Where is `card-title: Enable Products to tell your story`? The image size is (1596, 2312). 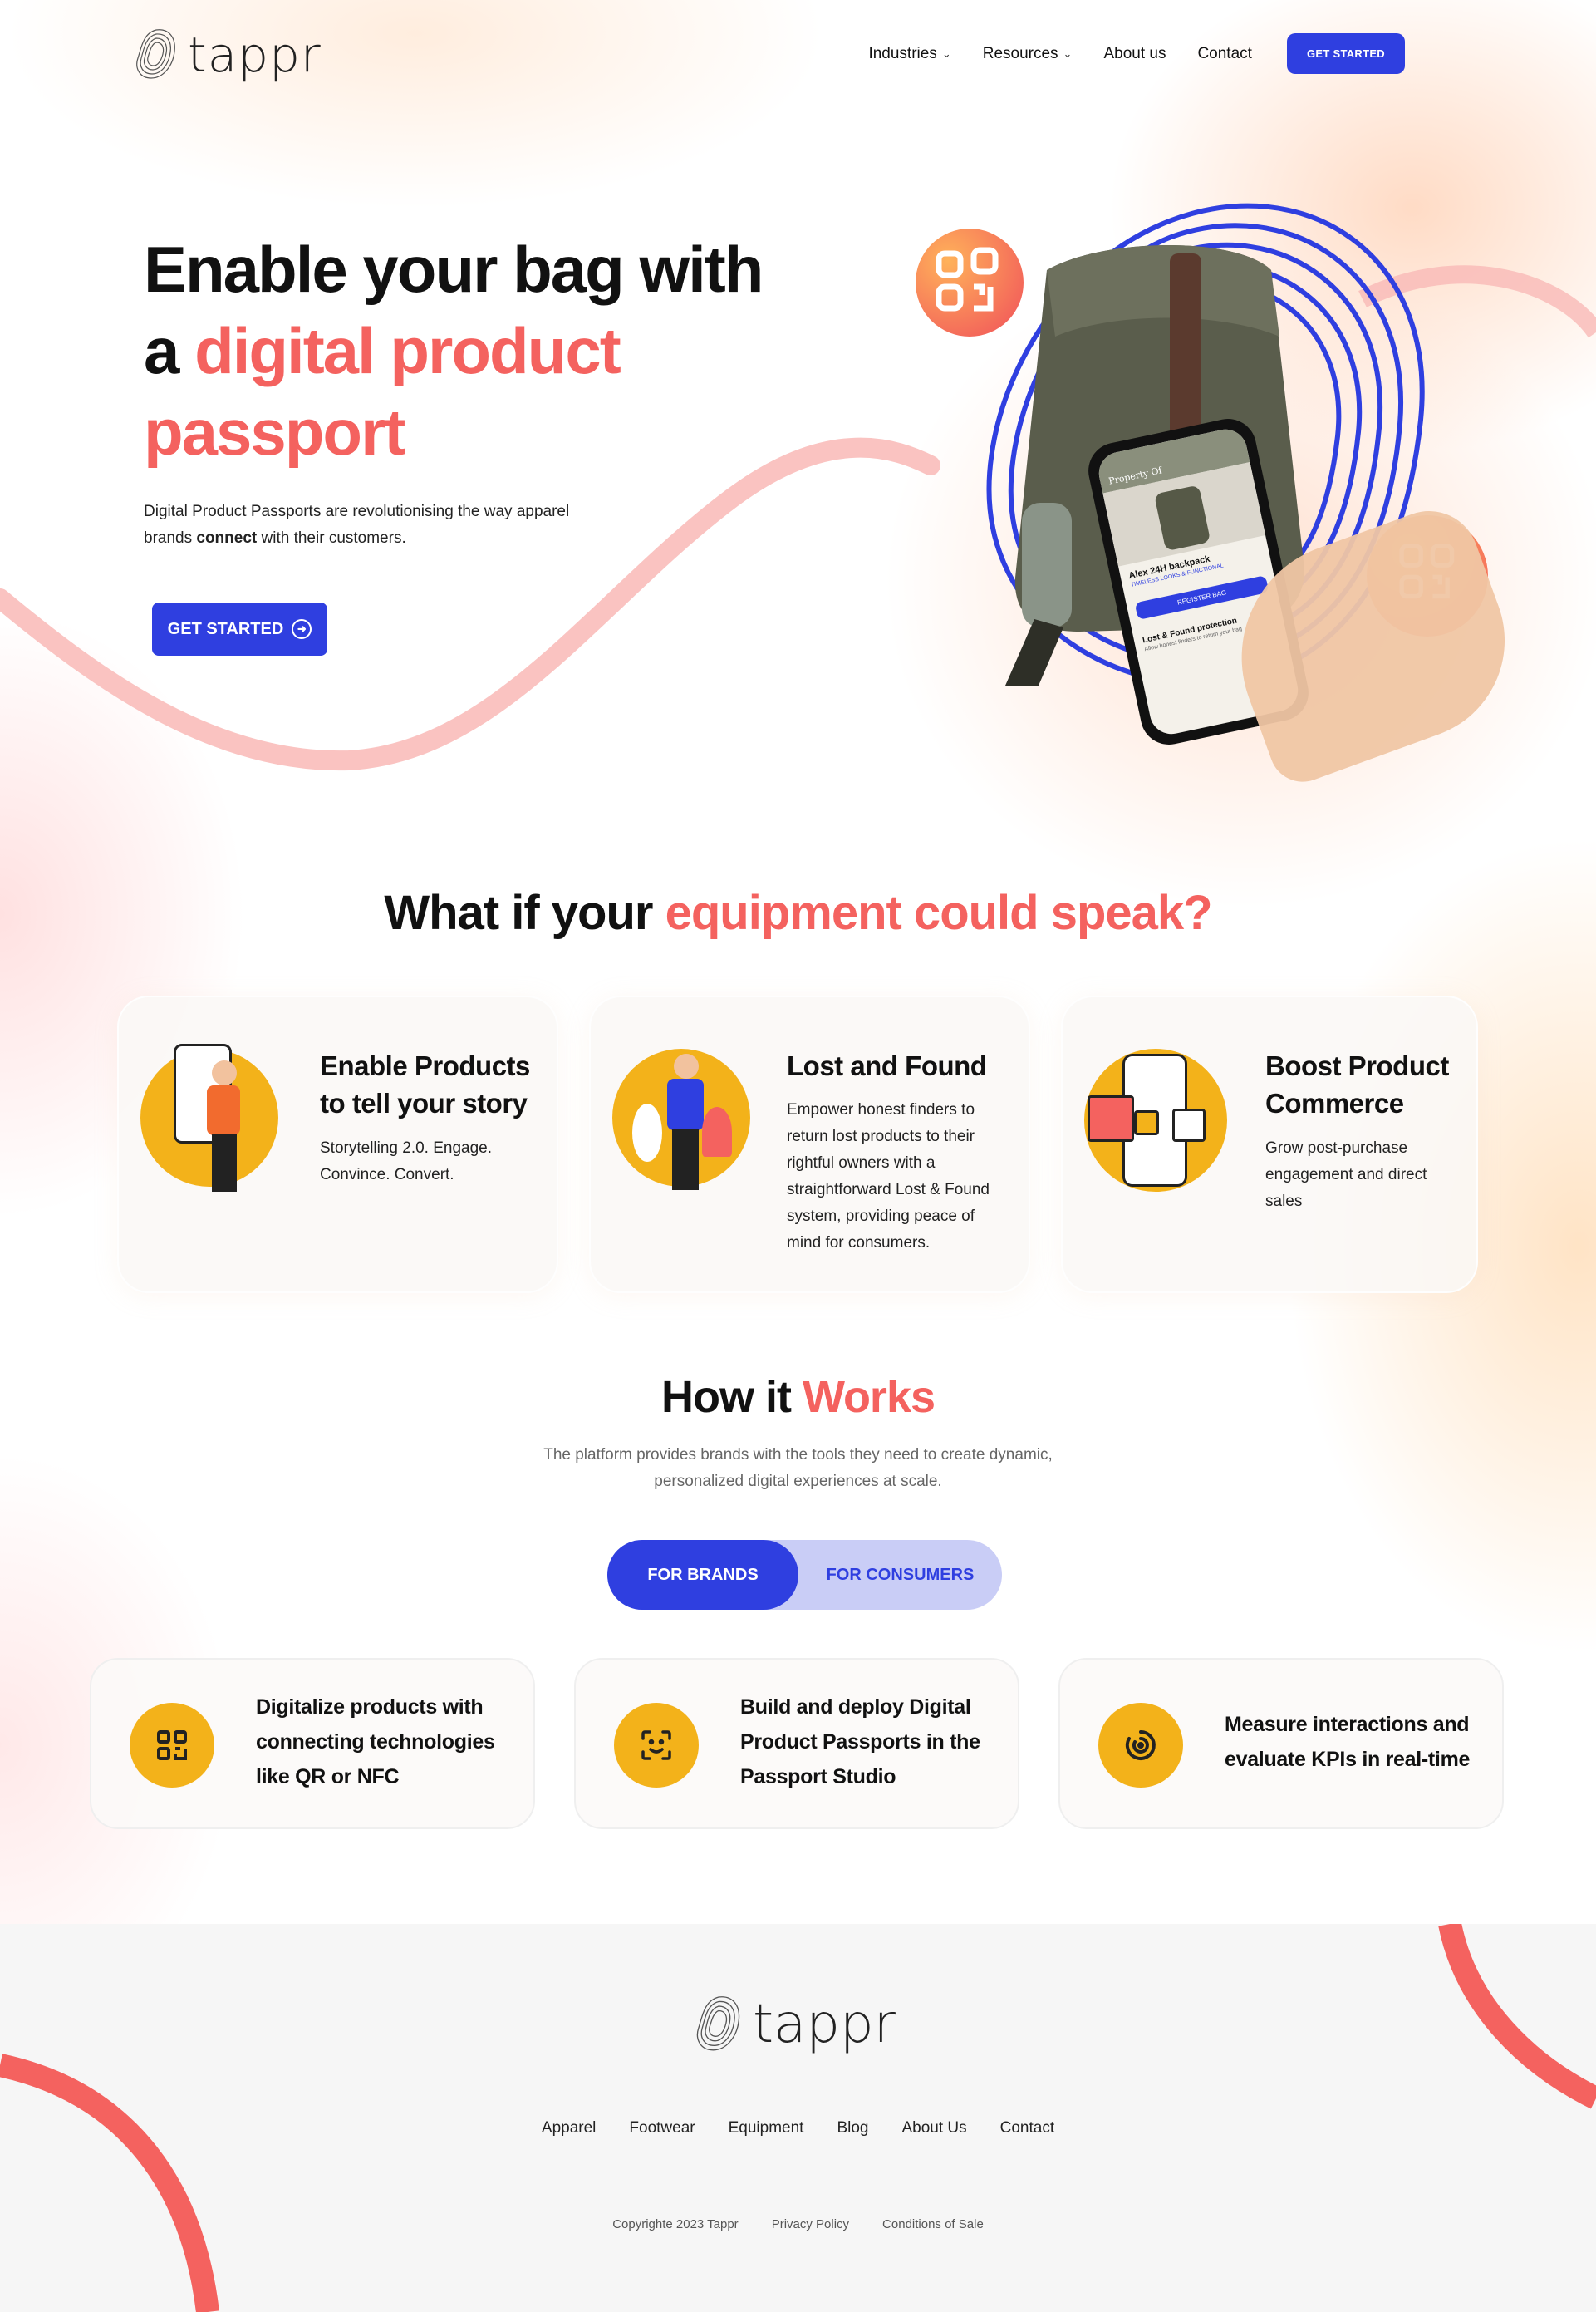
card-title: Enable Products to tell your story is located at coordinates (425, 1084).